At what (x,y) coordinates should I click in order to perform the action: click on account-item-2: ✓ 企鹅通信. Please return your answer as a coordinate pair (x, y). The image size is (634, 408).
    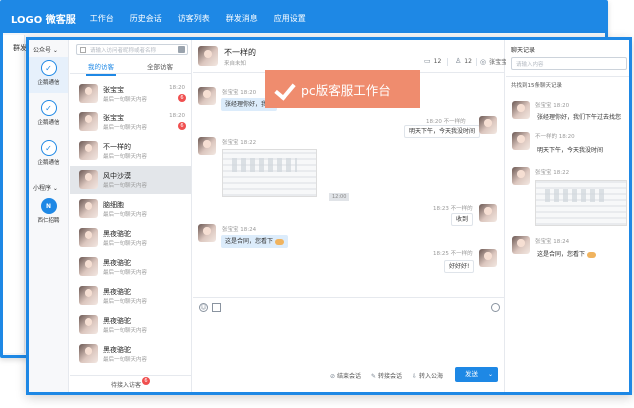
    Looking at the image, I should click on (48, 115).